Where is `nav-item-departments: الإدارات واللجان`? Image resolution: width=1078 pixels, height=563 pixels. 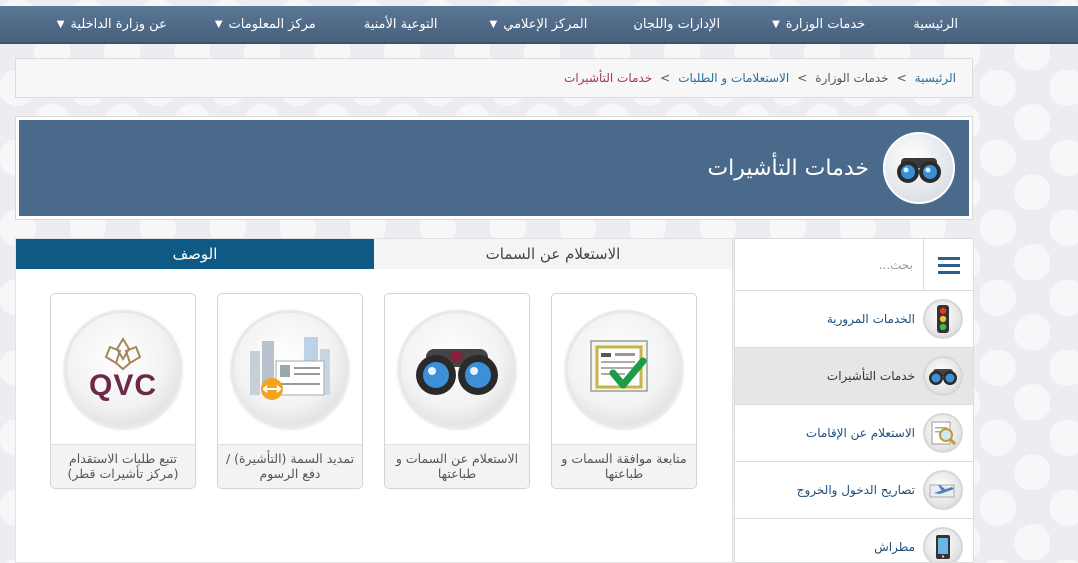
nav-item-departments: الإدارات واللجان is located at coordinates (676, 24).